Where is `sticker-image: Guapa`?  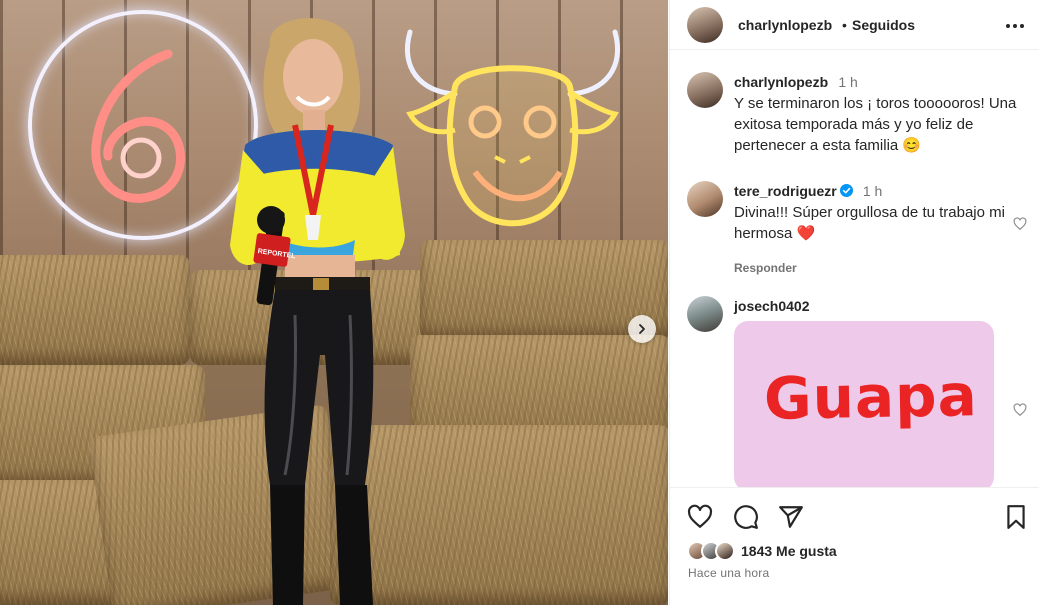
sticker-image: Guapa is located at coordinates (864, 404).